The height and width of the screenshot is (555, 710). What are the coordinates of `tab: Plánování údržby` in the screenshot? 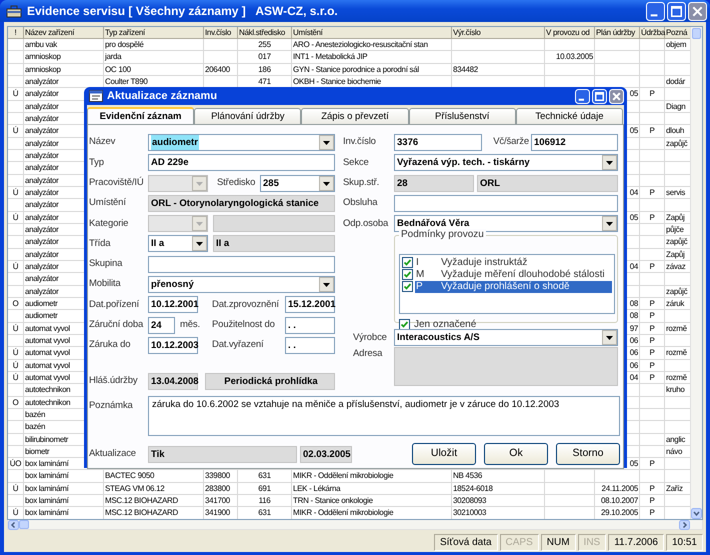 It's located at (248, 116).